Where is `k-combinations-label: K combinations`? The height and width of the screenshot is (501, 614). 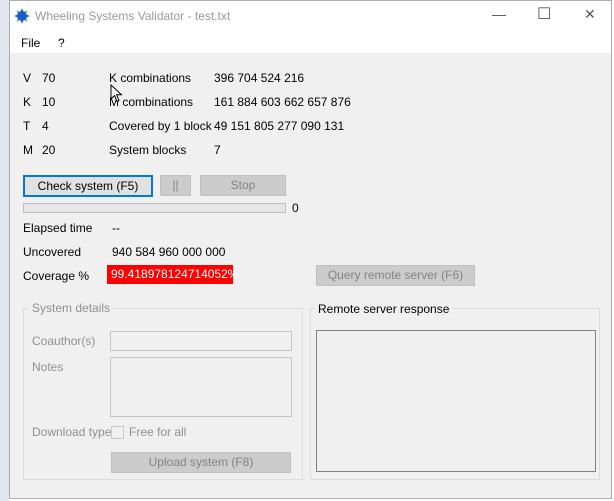
k-combinations-label: K combinations is located at coordinates (150, 78).